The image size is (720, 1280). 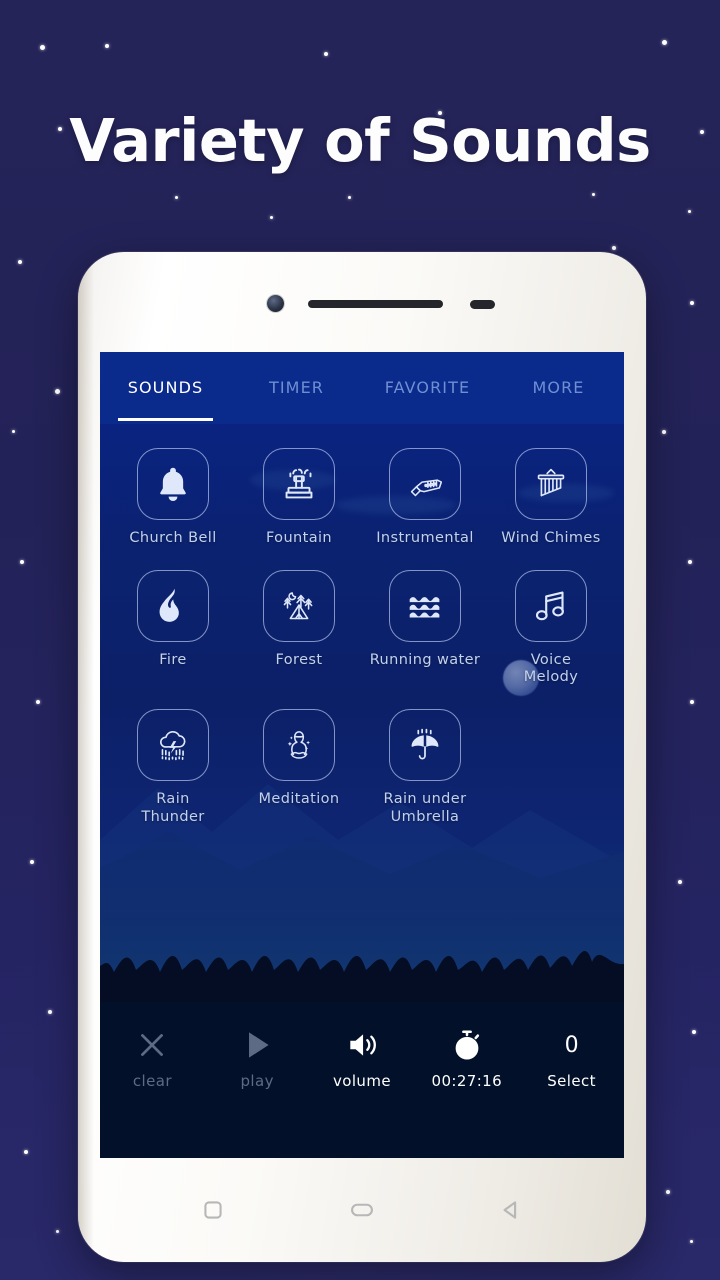 I want to click on sound-item-wind-chimes: Wind Chimes, so click(x=551, y=498).